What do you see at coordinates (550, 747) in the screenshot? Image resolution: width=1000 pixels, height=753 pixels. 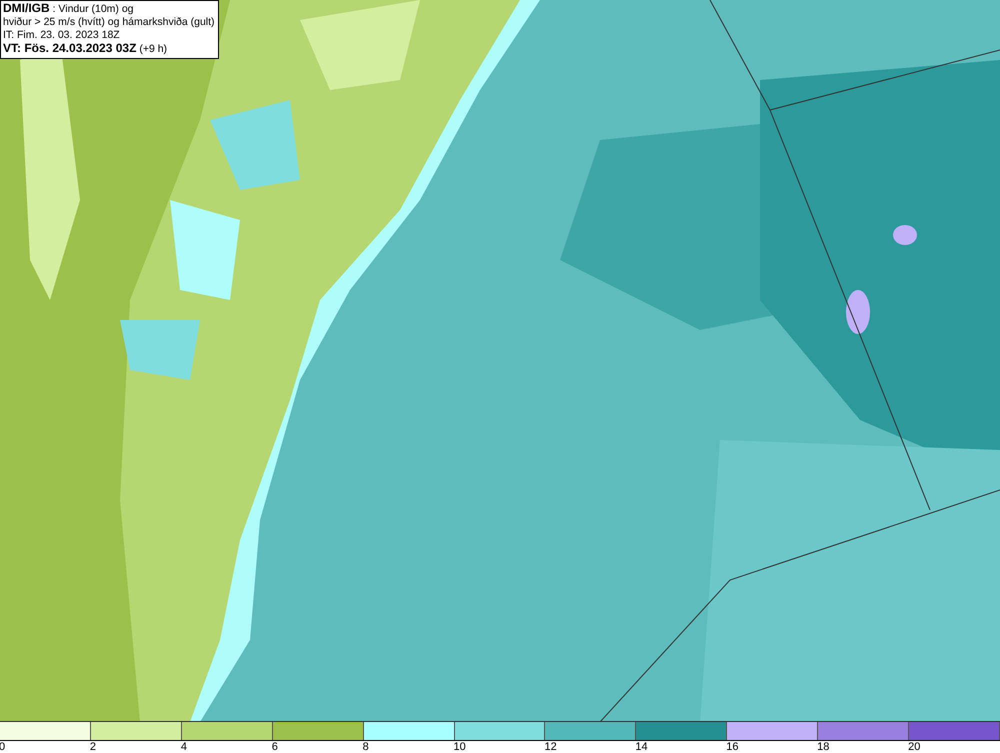 I see `legend-tick-label: 12` at bounding box center [550, 747].